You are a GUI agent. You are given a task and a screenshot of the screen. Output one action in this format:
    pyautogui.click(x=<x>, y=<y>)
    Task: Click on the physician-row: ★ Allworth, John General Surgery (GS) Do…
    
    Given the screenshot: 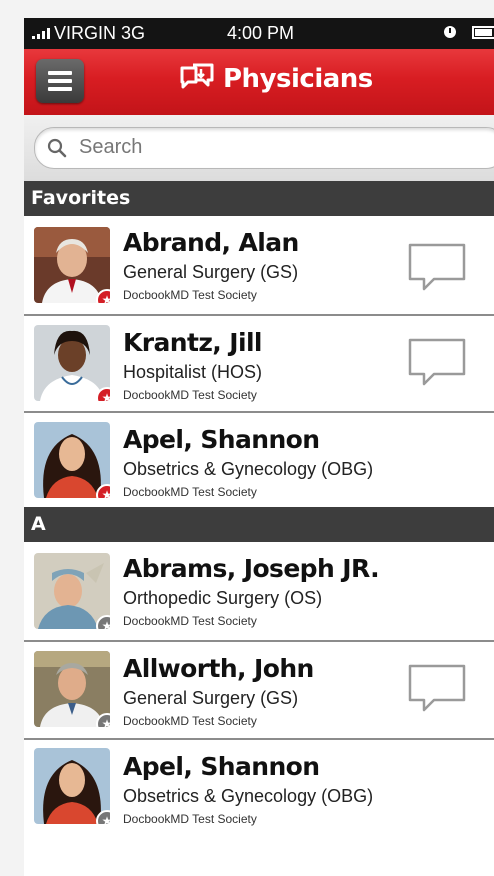 What is the action you would take?
    pyautogui.click(x=259, y=691)
    